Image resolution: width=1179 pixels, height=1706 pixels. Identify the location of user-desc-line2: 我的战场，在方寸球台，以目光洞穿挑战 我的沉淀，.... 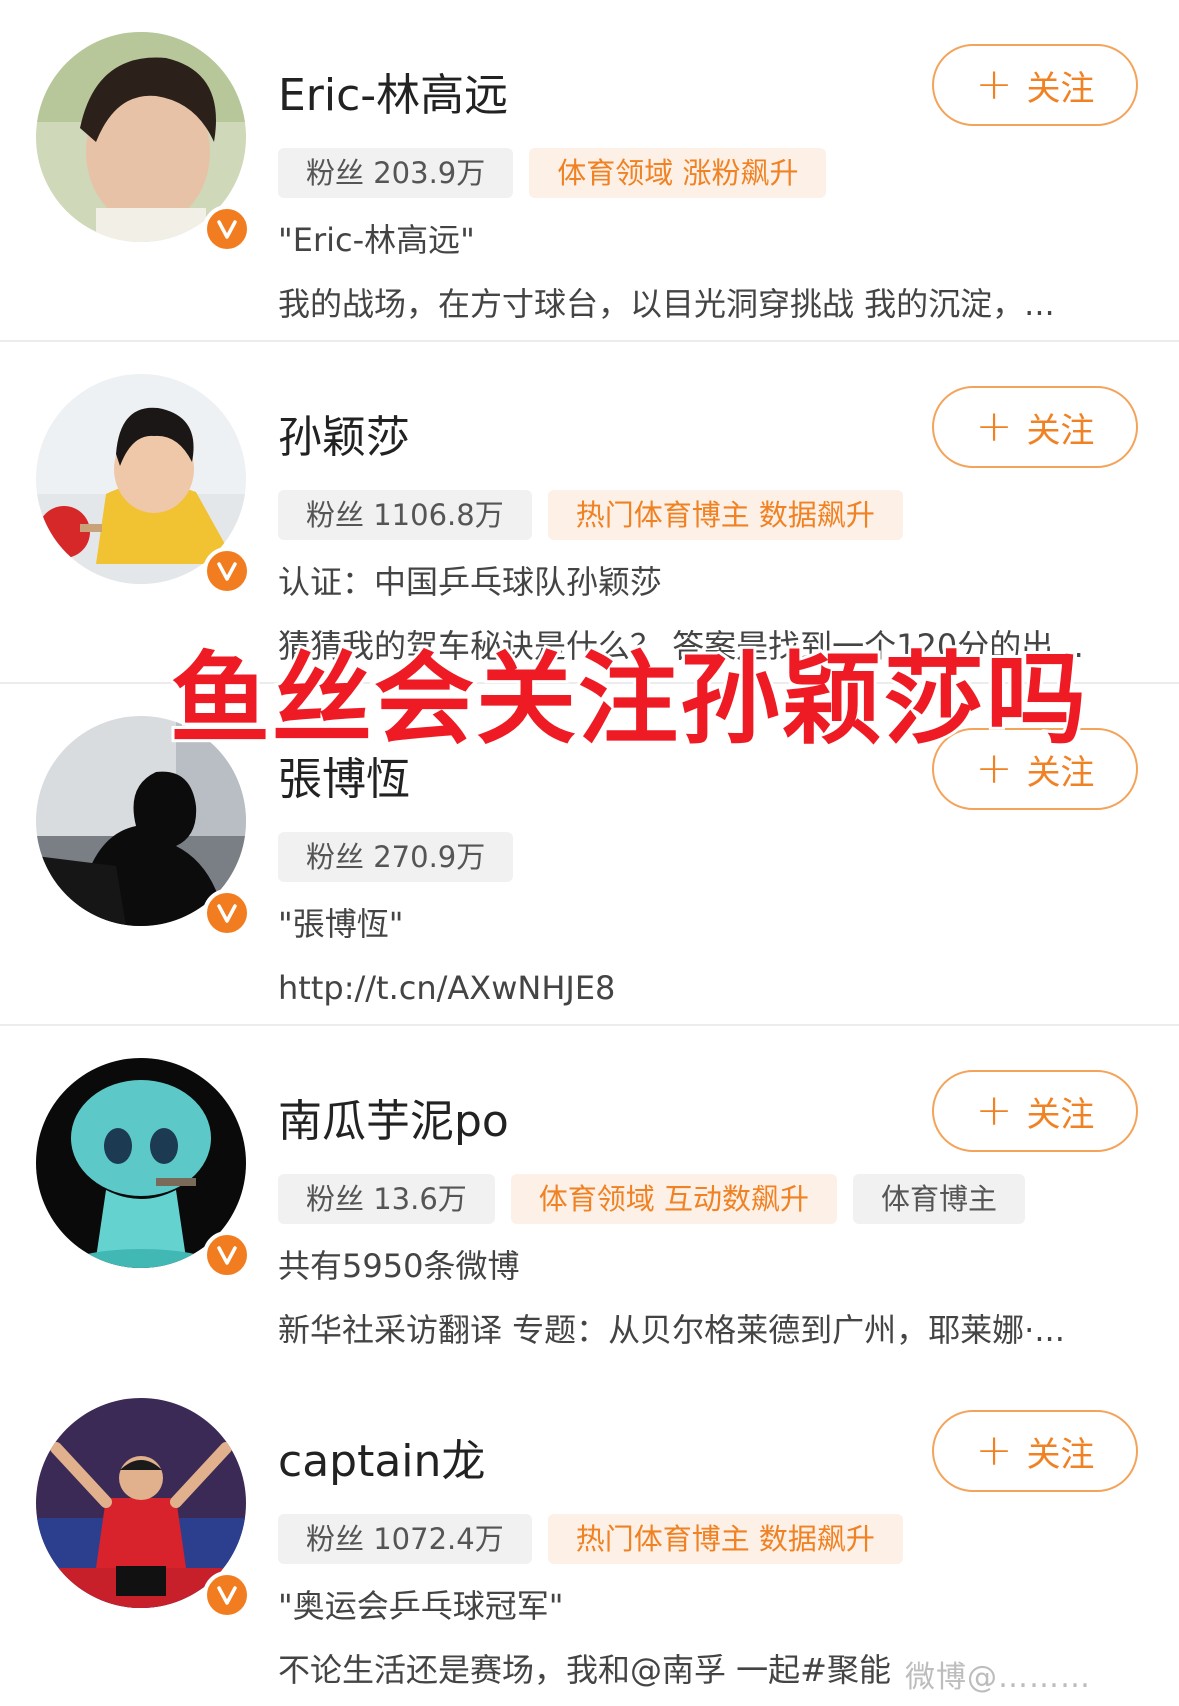
(666, 304).